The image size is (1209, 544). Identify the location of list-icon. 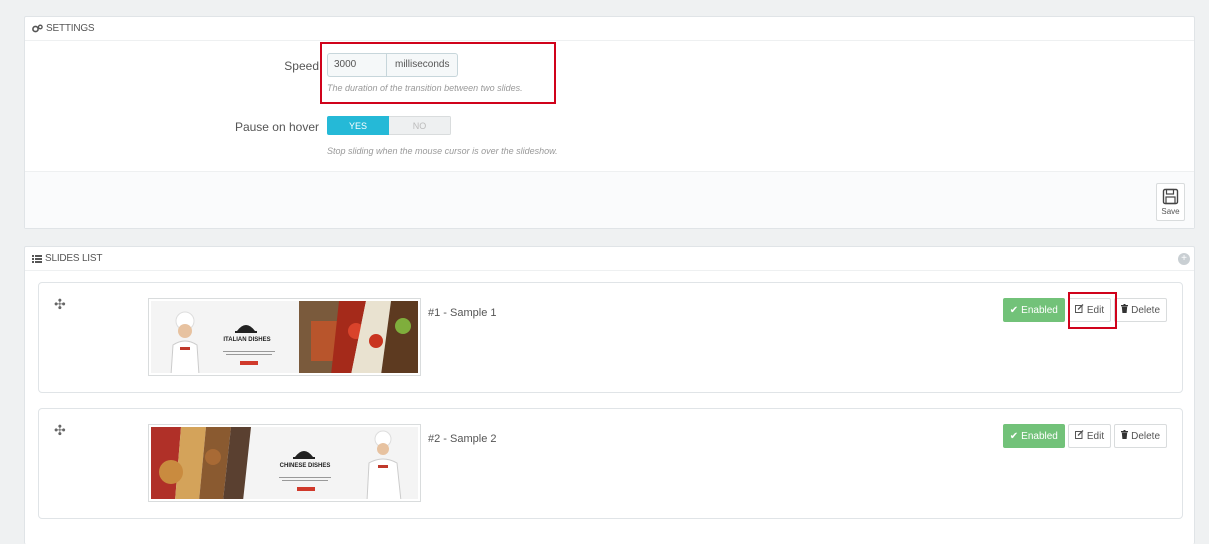
(37, 258).